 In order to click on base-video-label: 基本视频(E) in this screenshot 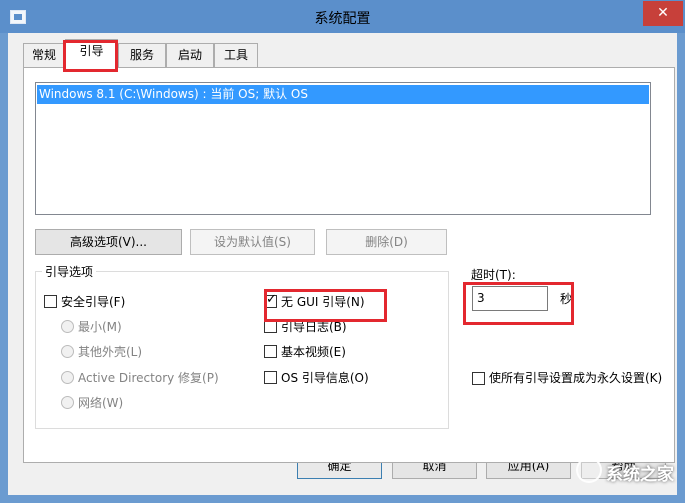, I will do `click(313, 352)`.